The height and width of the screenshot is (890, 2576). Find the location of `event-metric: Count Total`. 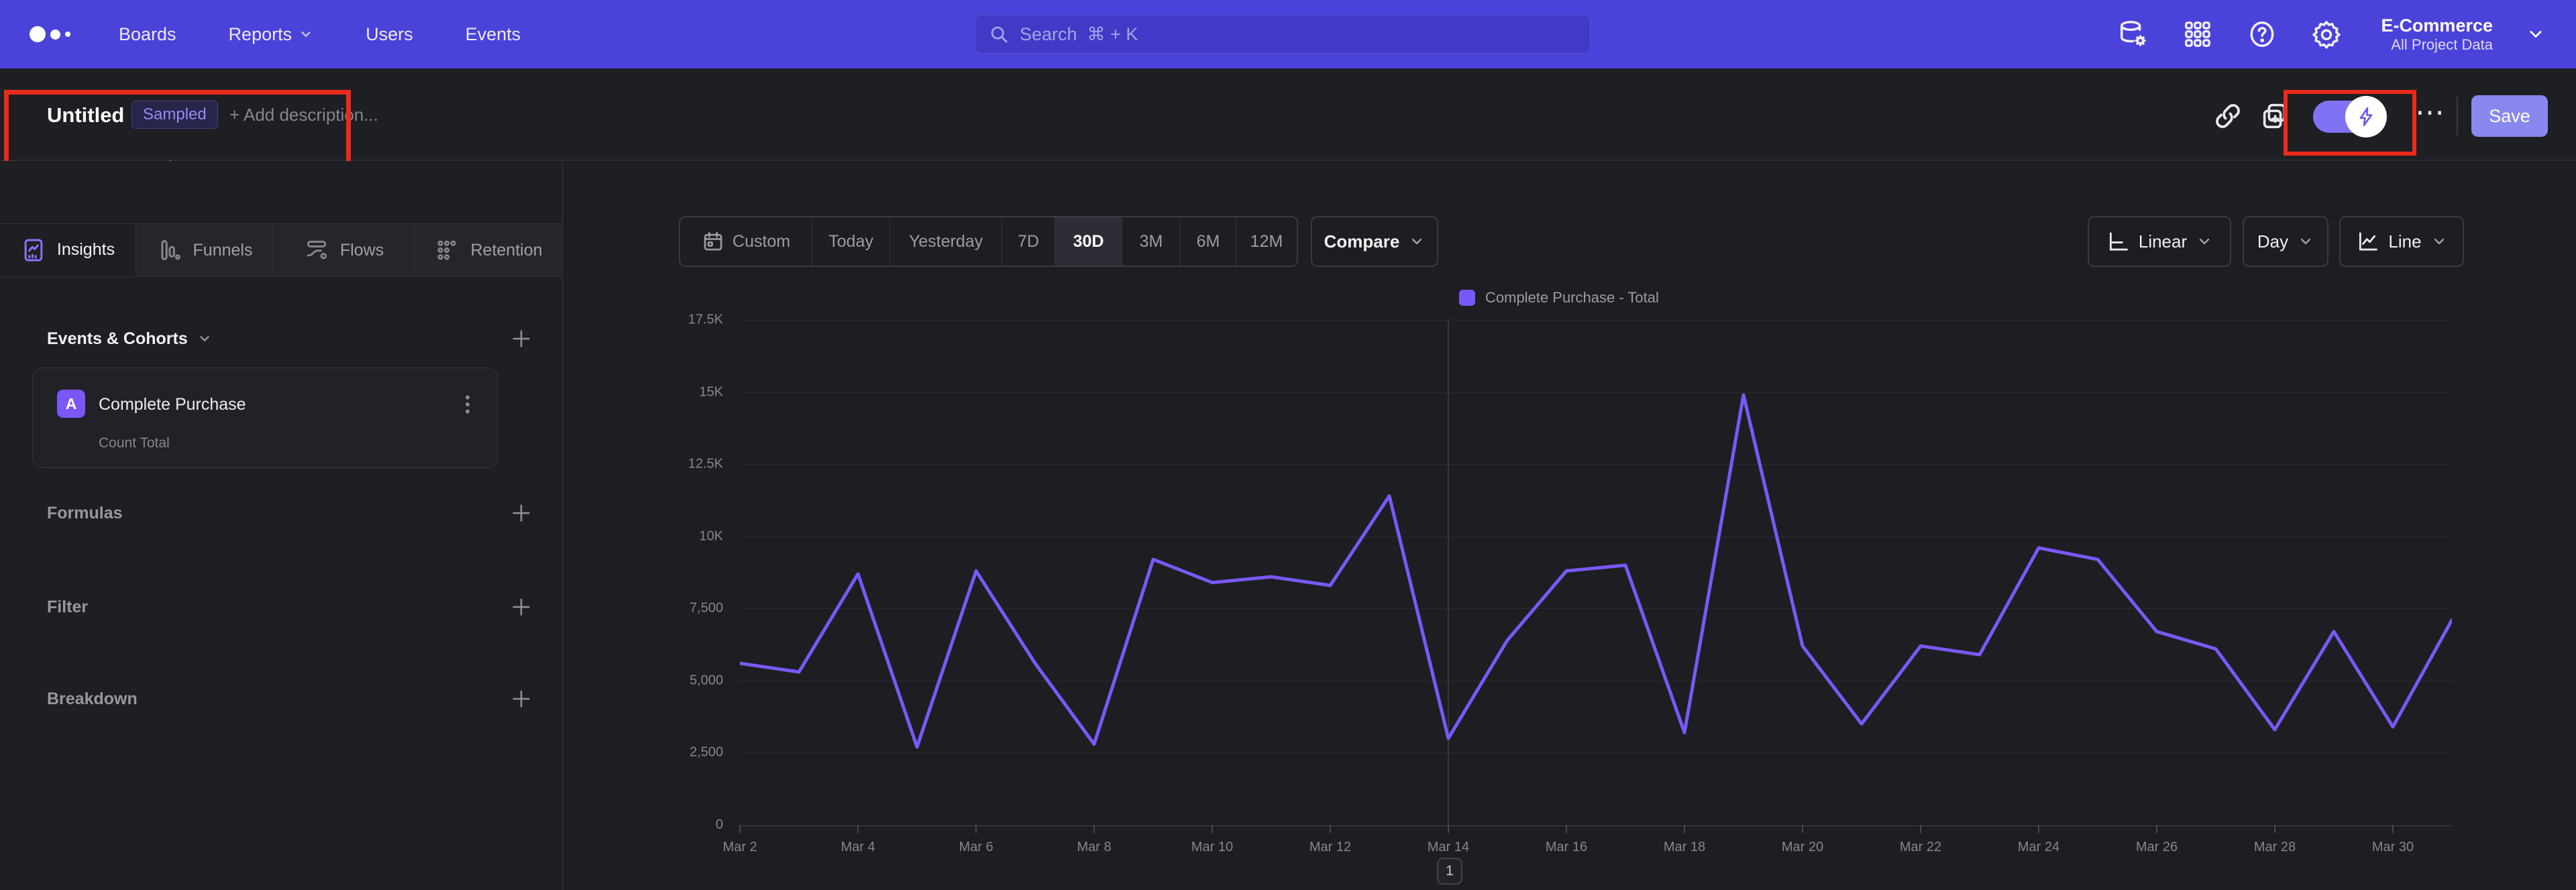

event-metric: Count Total is located at coordinates (134, 443).